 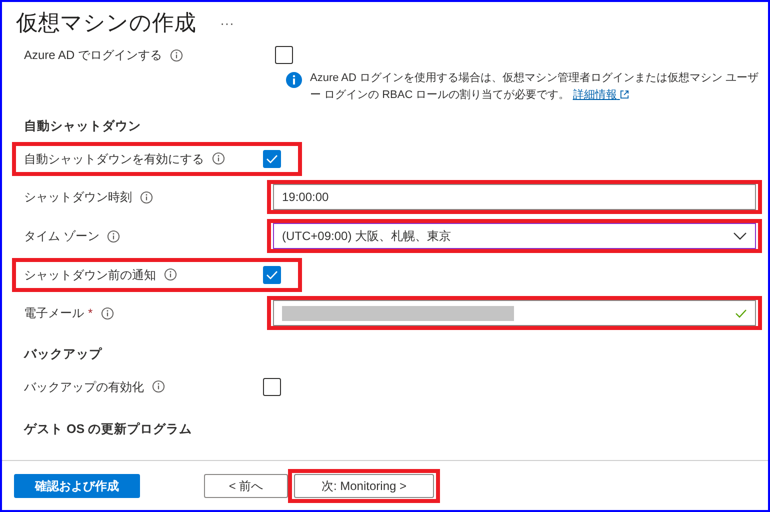 What do you see at coordinates (364, 486) in the screenshot?
I see `footer-button: 次: Monitoring >` at bounding box center [364, 486].